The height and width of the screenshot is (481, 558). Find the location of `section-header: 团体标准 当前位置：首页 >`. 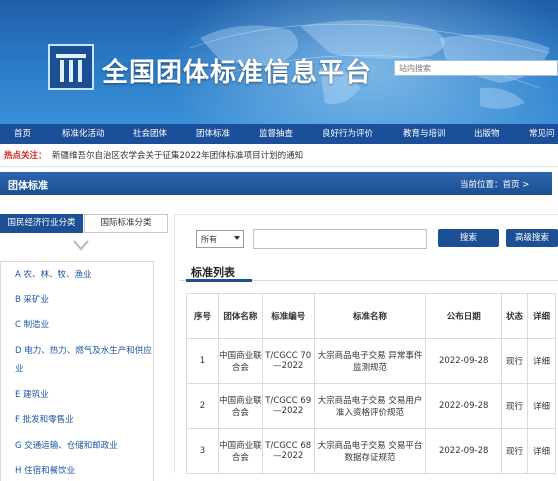

section-header: 团体标准 当前位置：首页 > is located at coordinates (276, 183).